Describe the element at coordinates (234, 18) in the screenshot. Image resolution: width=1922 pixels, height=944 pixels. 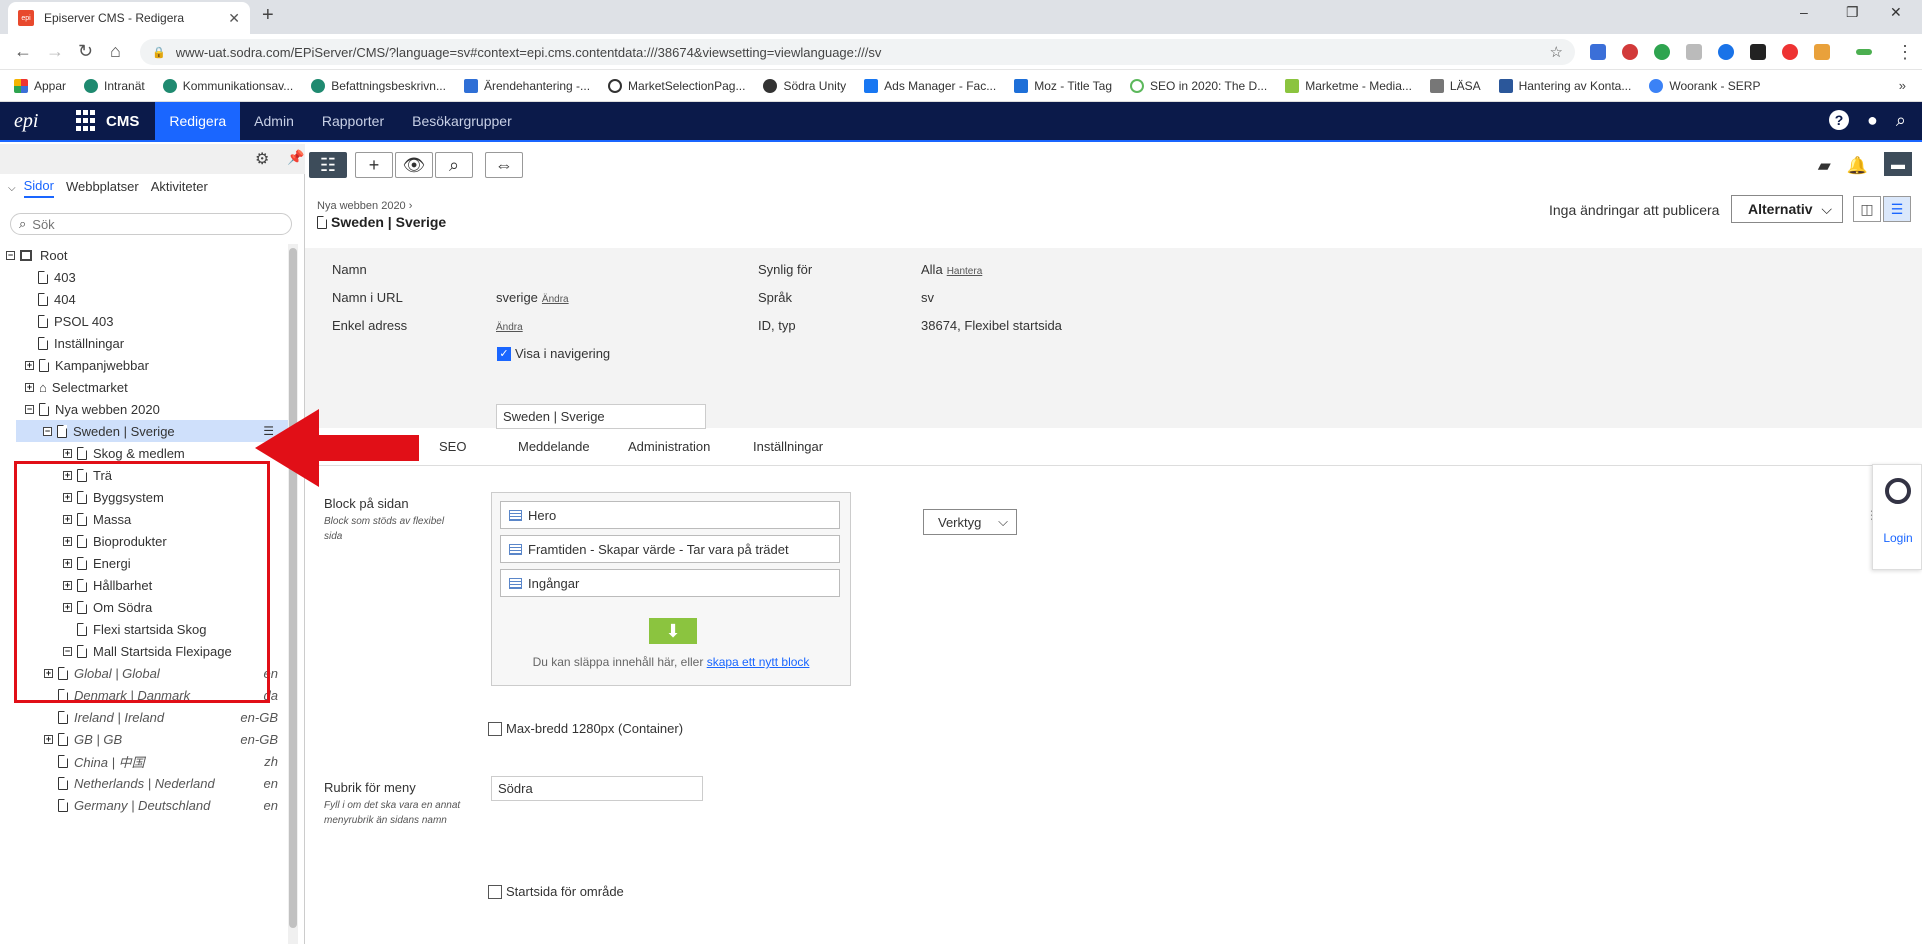
I see `close-tab-icon: ✕` at that location.